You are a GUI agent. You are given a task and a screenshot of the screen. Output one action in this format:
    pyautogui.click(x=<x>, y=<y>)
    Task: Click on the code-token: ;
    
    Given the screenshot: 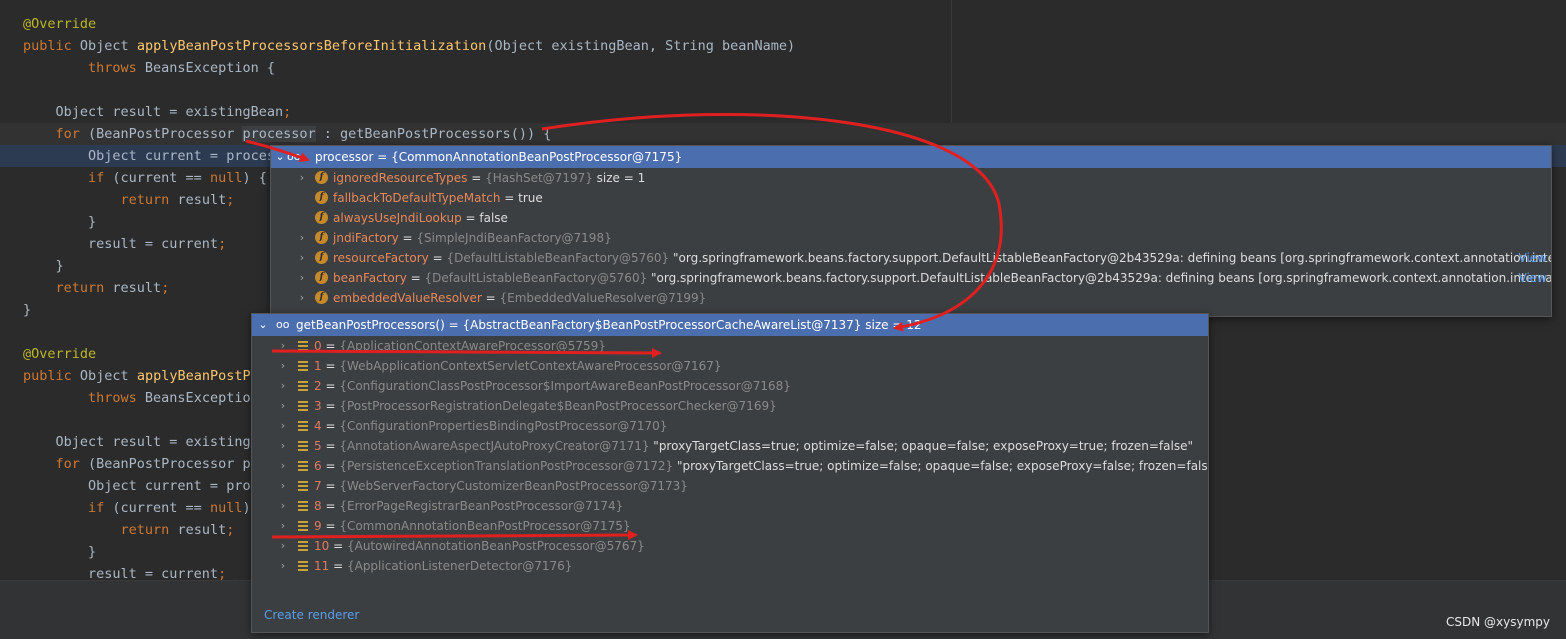 What is the action you would take?
    pyautogui.click(x=230, y=200)
    